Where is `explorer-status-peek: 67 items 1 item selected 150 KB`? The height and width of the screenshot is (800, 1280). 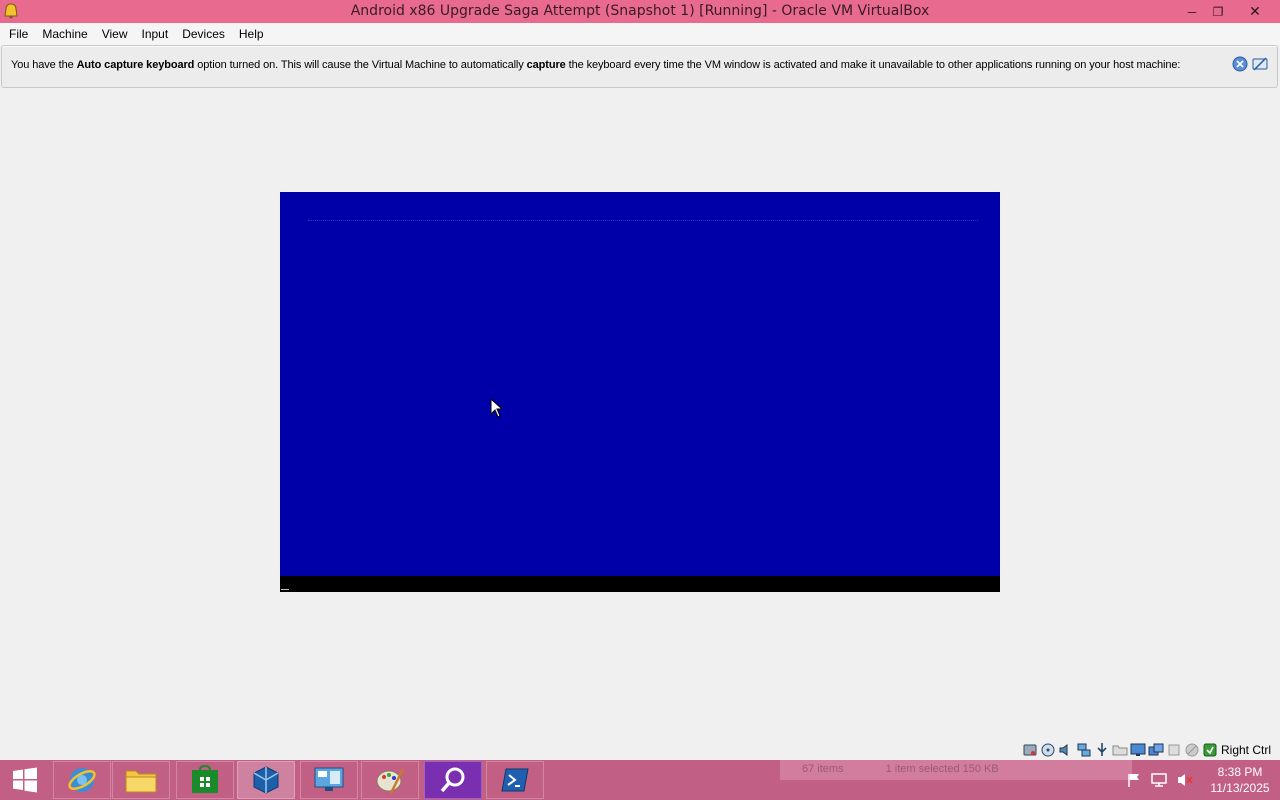
explorer-status-peek: 67 items 1 item selected 150 KB is located at coordinates (956, 770).